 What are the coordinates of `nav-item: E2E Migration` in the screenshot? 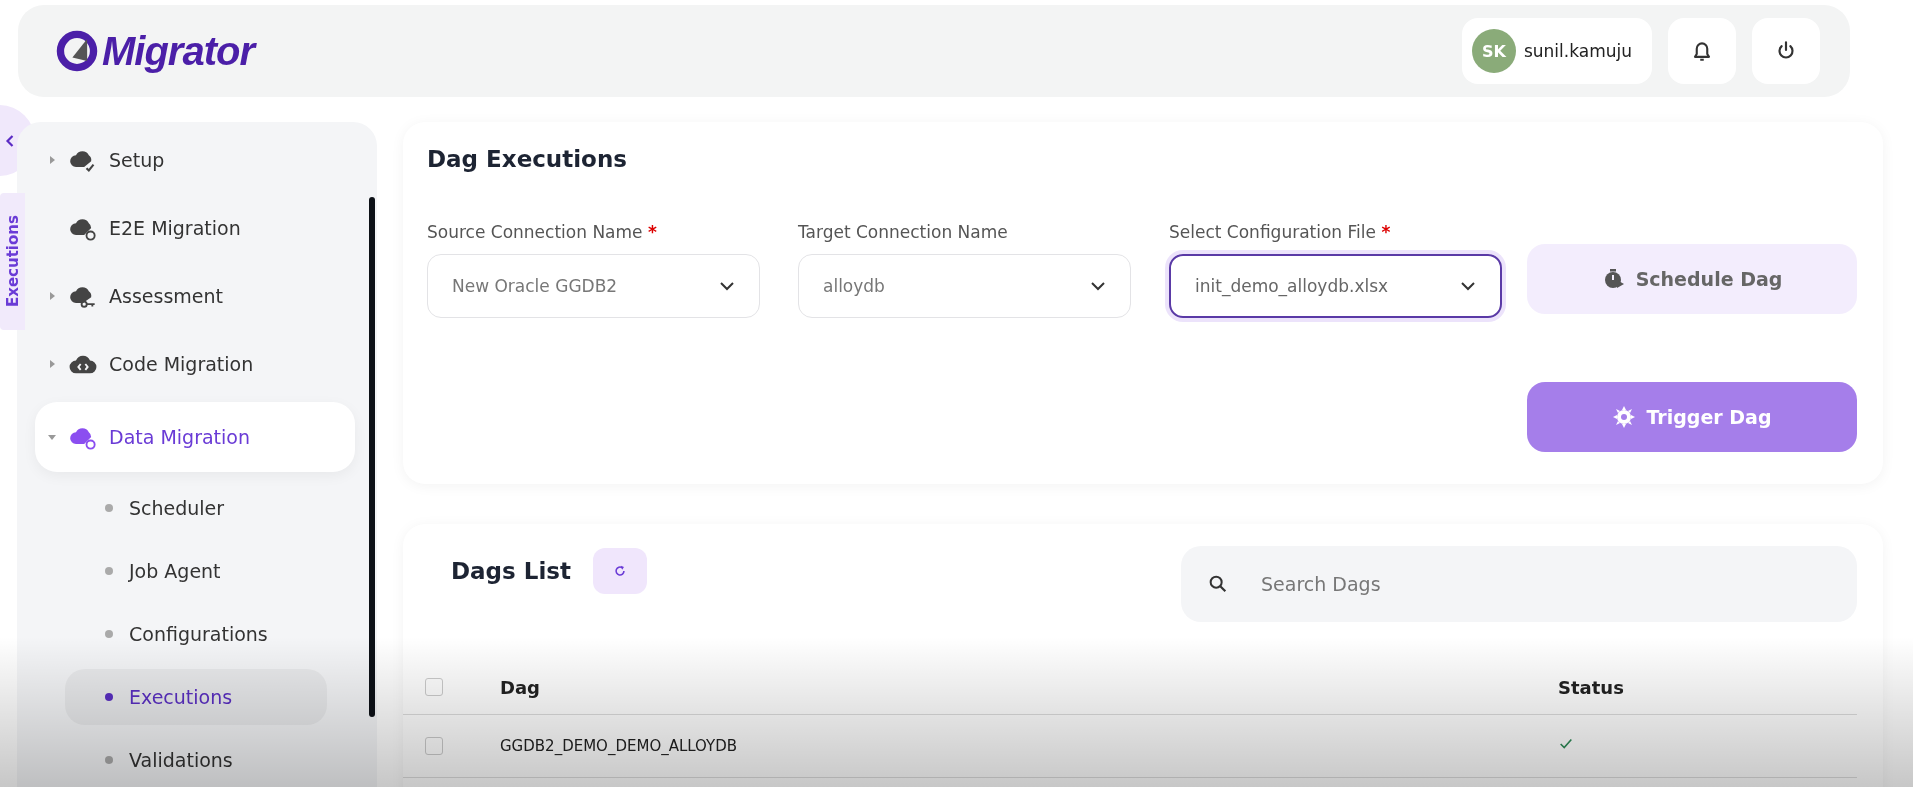 It's located at (195, 228).